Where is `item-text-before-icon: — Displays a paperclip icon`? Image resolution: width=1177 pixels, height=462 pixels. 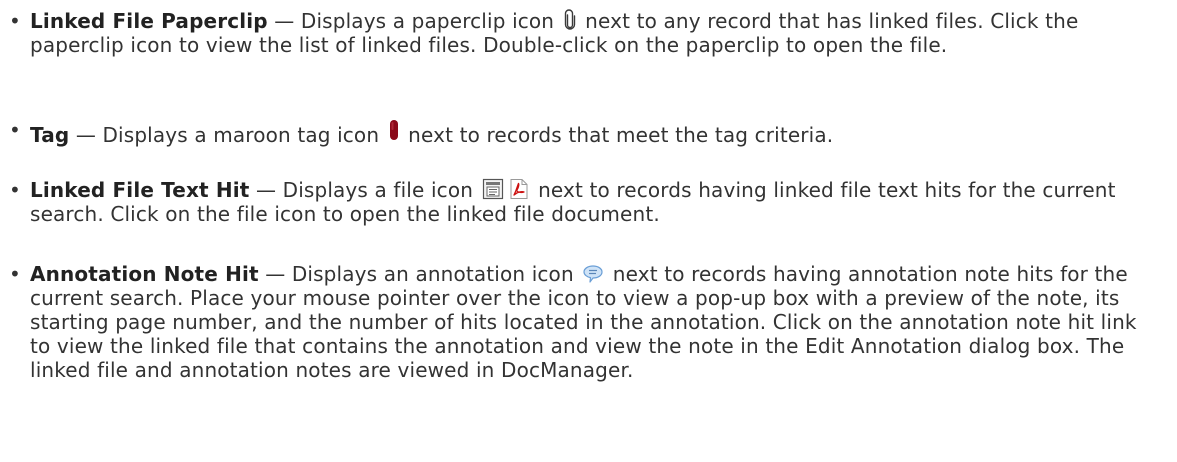
item-text-before-icon: — Displays a paperclip icon is located at coordinates (414, 21).